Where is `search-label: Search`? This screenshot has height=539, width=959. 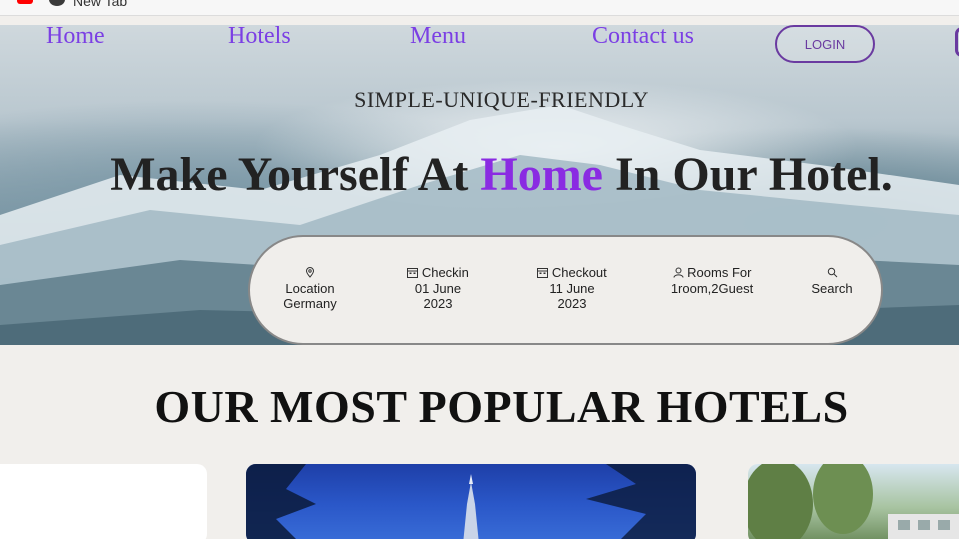 search-label: Search is located at coordinates (832, 288).